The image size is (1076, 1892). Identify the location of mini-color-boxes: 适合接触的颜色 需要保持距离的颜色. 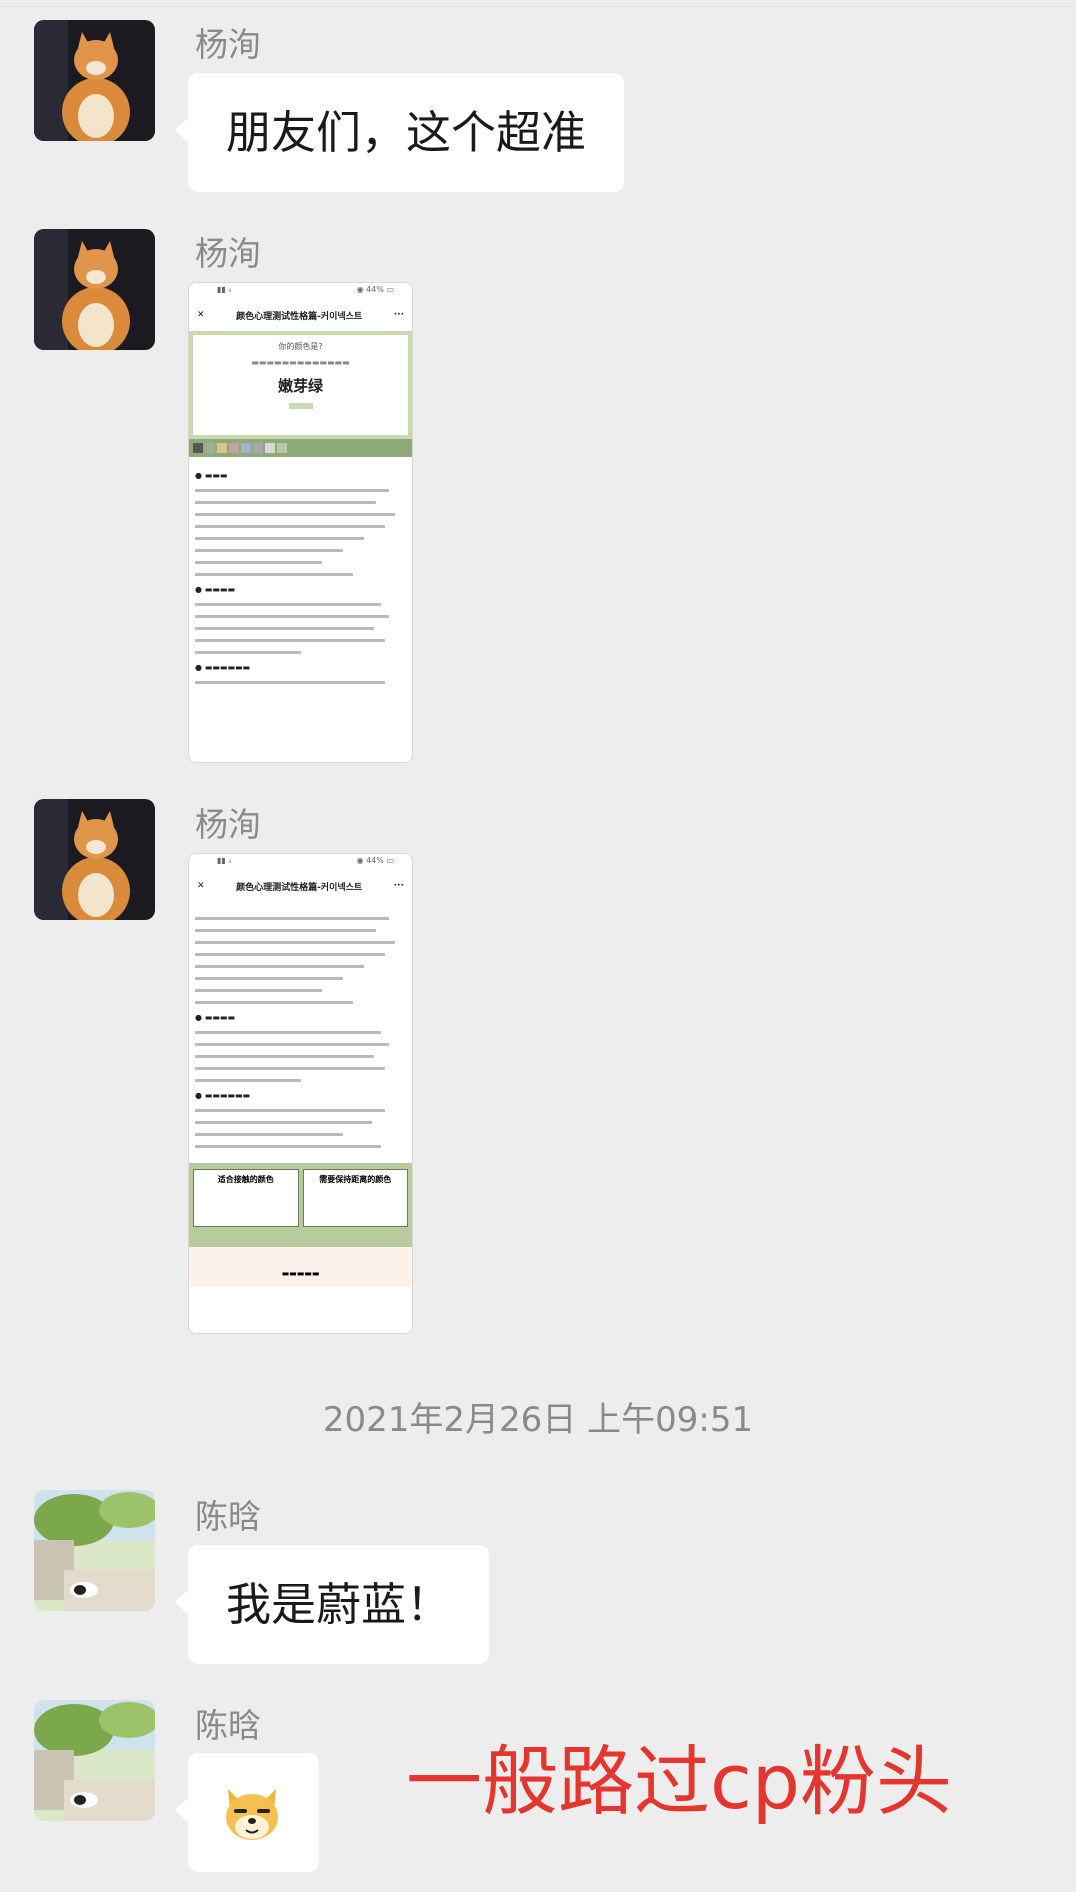
(300, 1198).